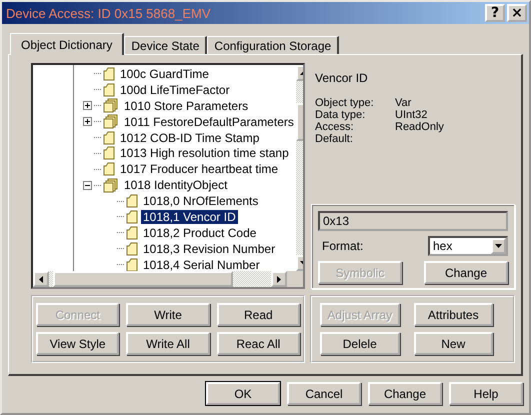 The image size is (531, 415). What do you see at coordinates (360, 343) in the screenshot?
I see `entry-button: Delele` at bounding box center [360, 343].